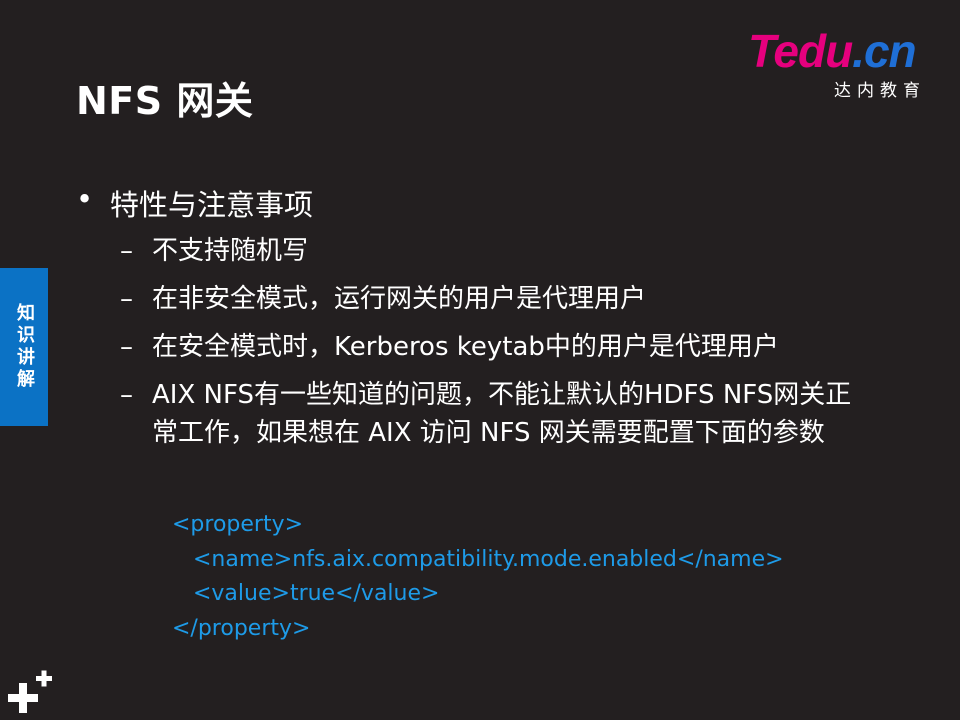  Describe the element at coordinates (465, 347) in the screenshot. I see `sub-bullet-text: 在安全模式时，Kerberos keytab中的用户是代理用户` at that location.